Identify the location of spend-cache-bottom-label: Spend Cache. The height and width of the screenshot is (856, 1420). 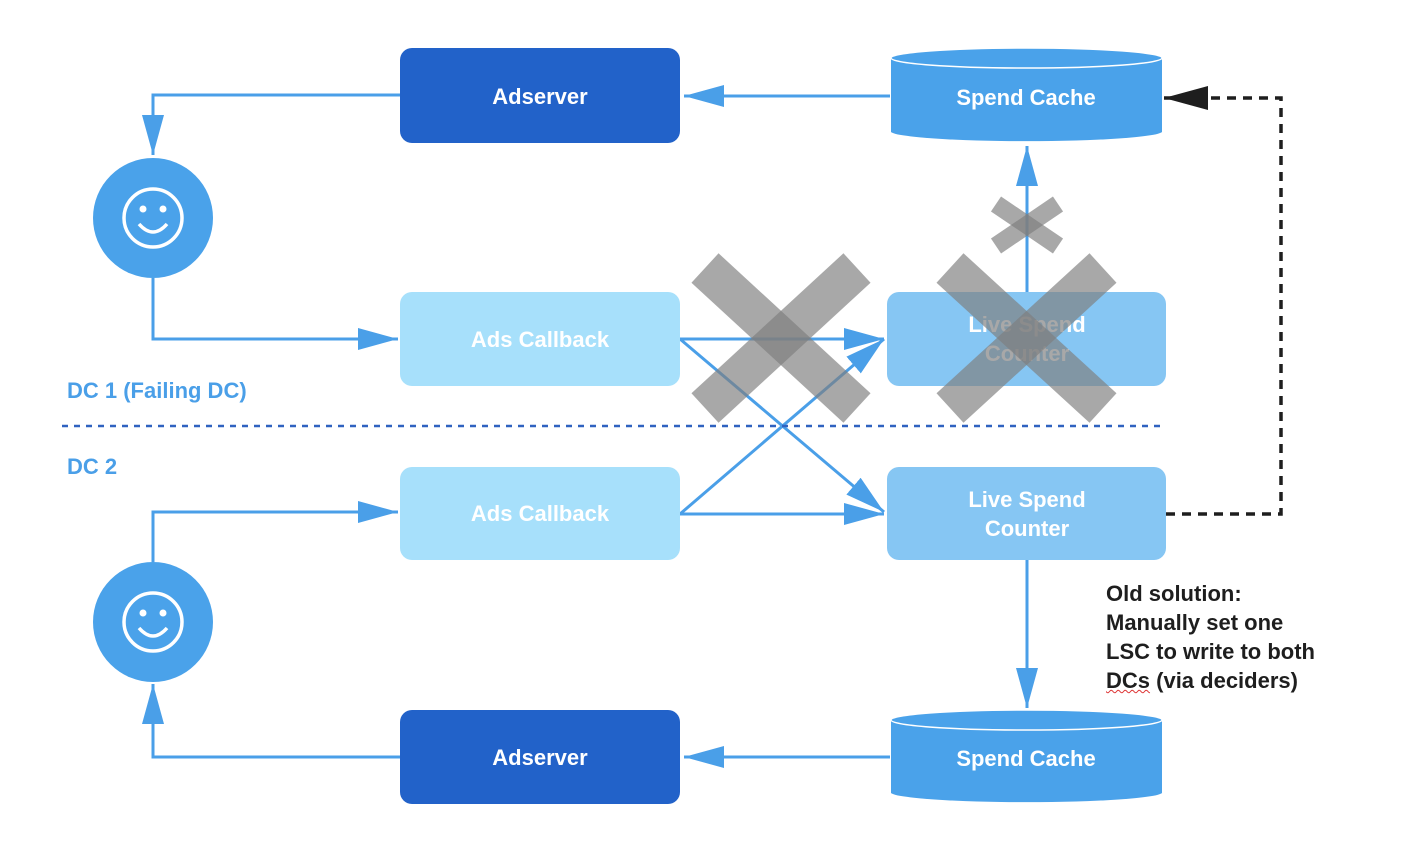
(1025, 758).